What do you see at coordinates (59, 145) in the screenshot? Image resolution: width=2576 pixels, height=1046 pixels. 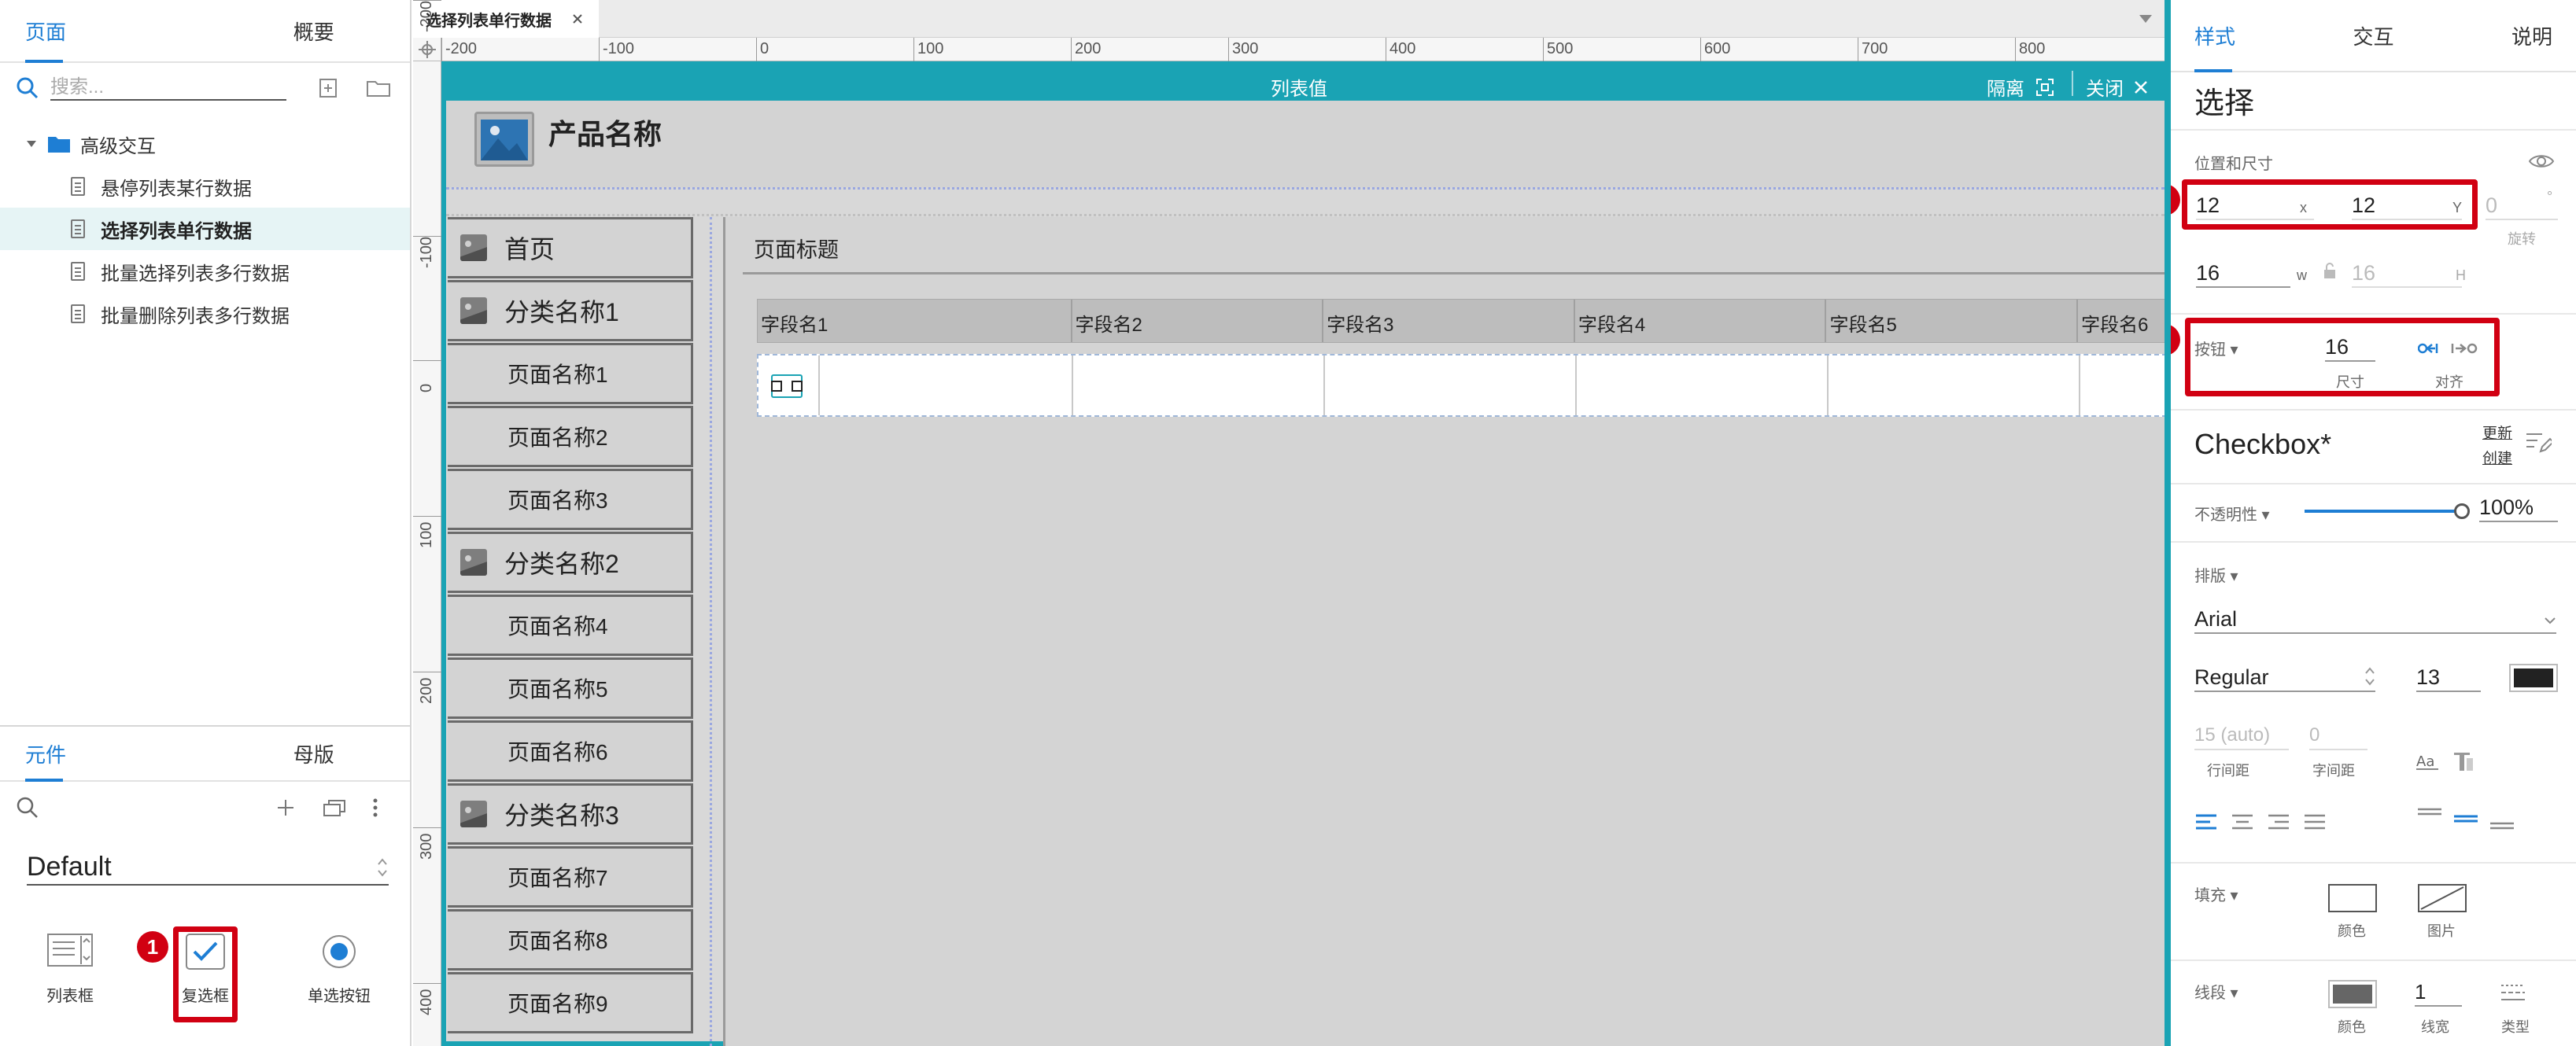 I see `folder-icon` at bounding box center [59, 145].